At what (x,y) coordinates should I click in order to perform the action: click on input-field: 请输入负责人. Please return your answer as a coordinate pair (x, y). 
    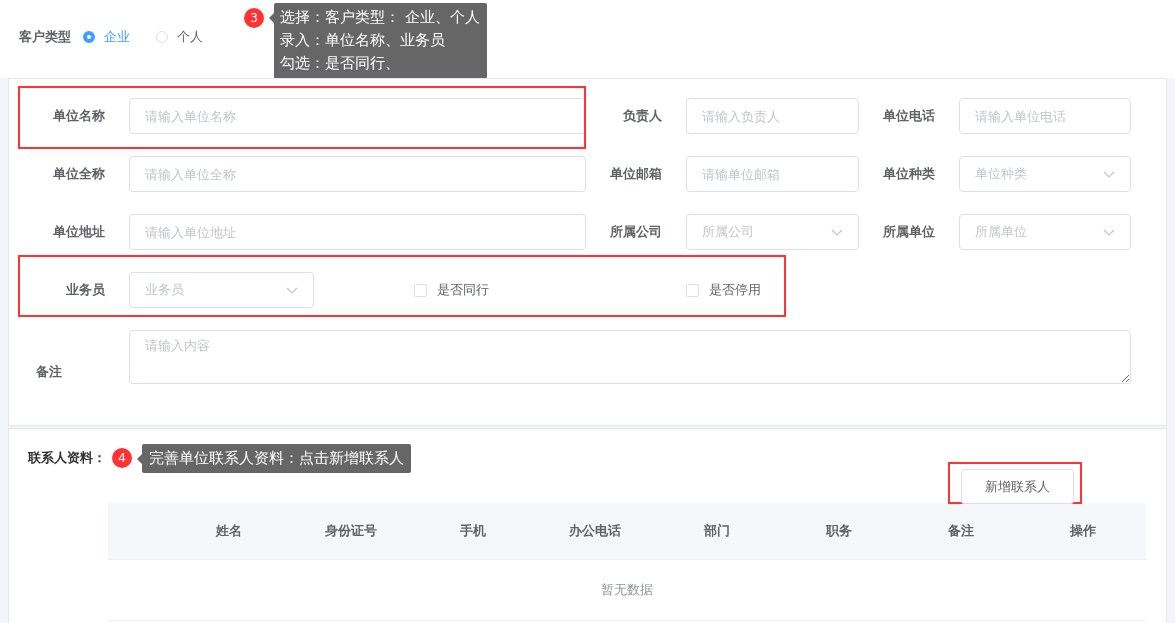
    Looking at the image, I should click on (772, 116).